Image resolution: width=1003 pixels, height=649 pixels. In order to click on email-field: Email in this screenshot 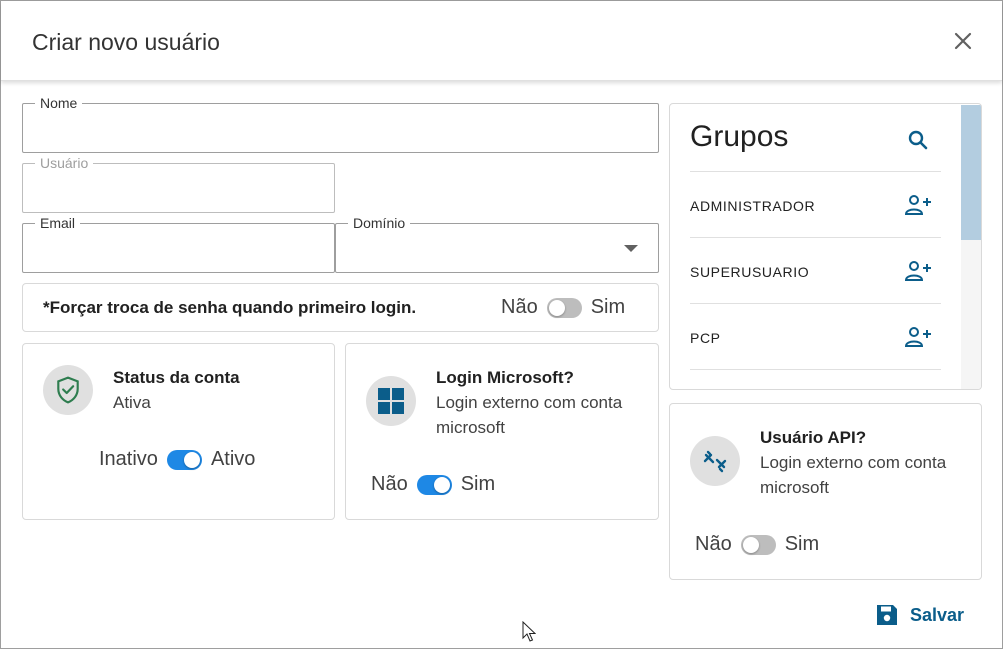, I will do `click(178, 244)`.